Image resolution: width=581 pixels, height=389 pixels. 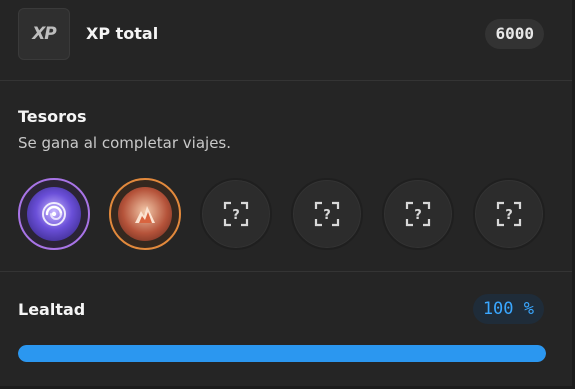 I want to click on treasure-badge-5: ?, so click(x=418, y=214).